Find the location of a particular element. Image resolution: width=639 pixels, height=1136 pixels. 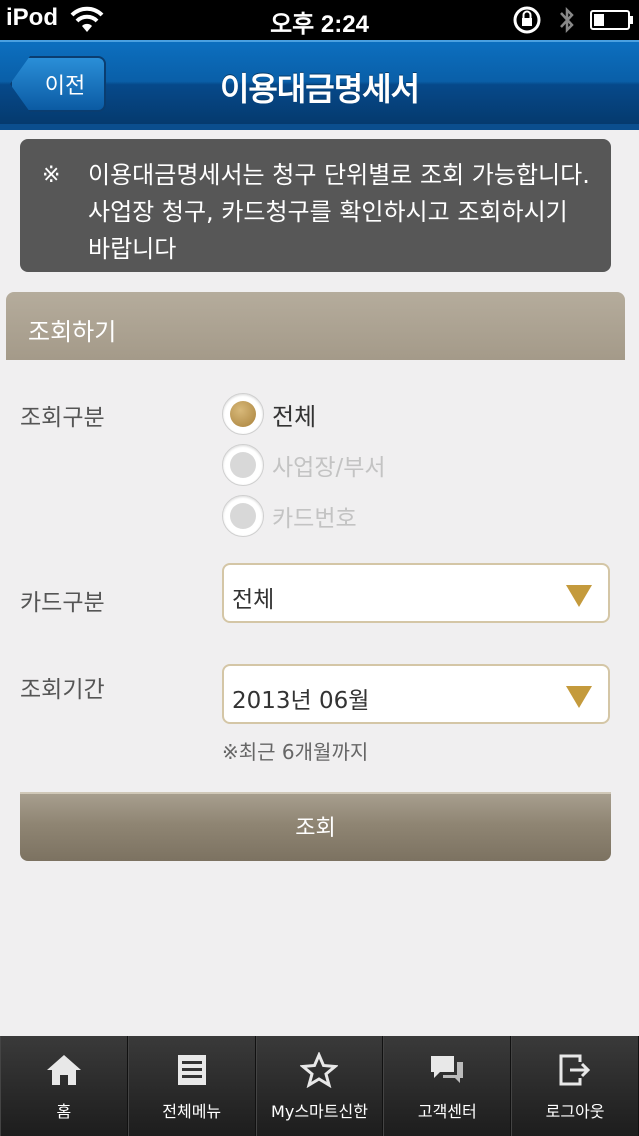

battery-icon is located at coordinates (611, 20).